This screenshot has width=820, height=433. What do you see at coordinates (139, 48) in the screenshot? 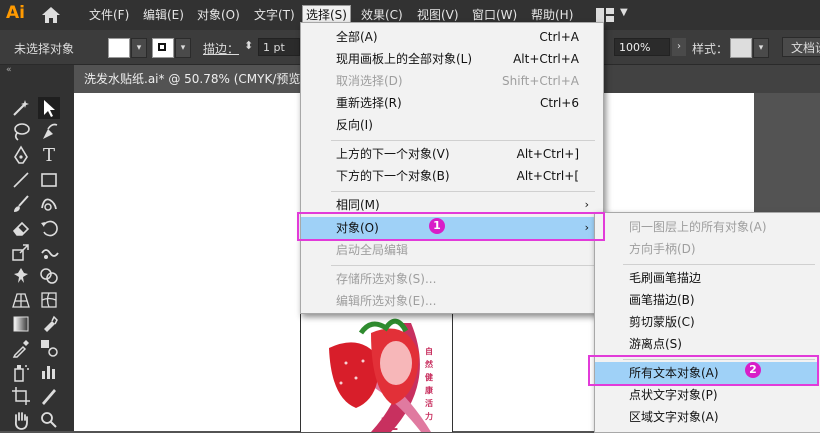
I see `fill-dropdown: ▾` at bounding box center [139, 48].